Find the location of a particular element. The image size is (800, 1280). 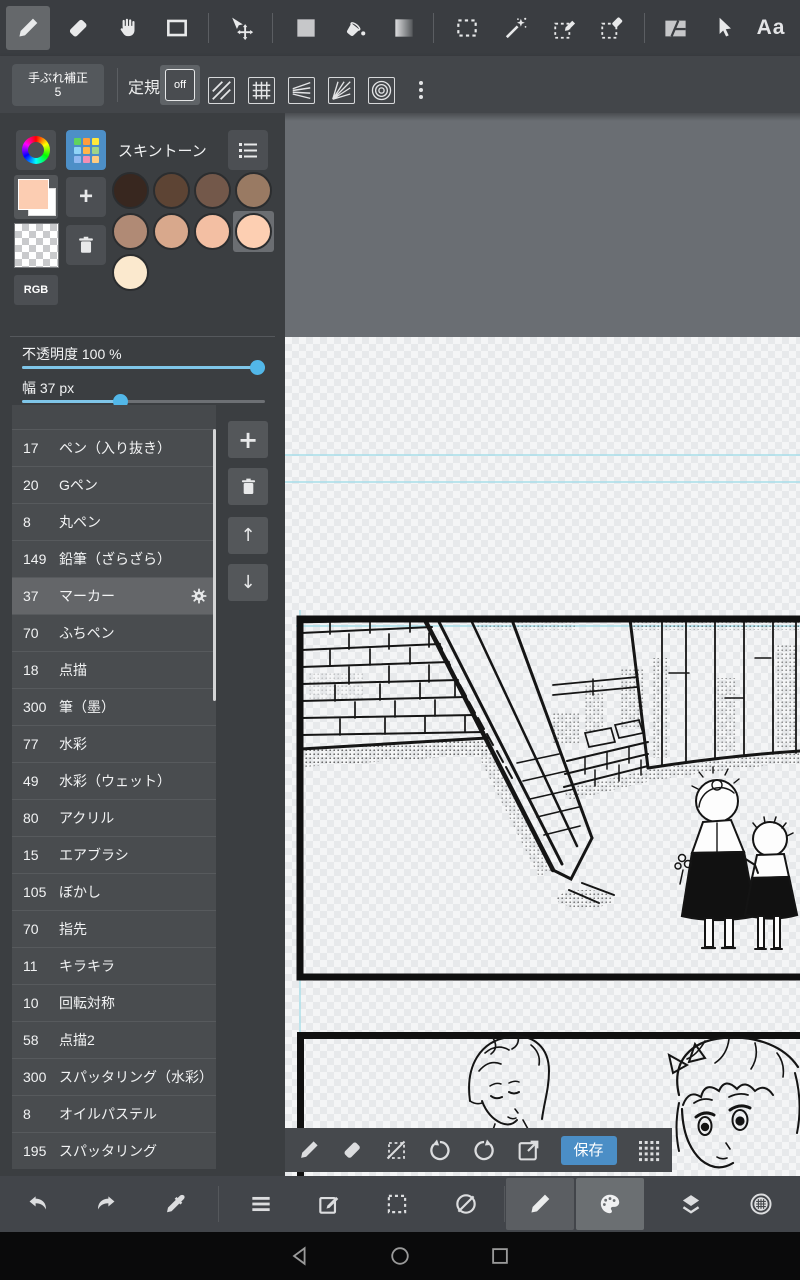

color-wheel-button is located at coordinates (36, 150).